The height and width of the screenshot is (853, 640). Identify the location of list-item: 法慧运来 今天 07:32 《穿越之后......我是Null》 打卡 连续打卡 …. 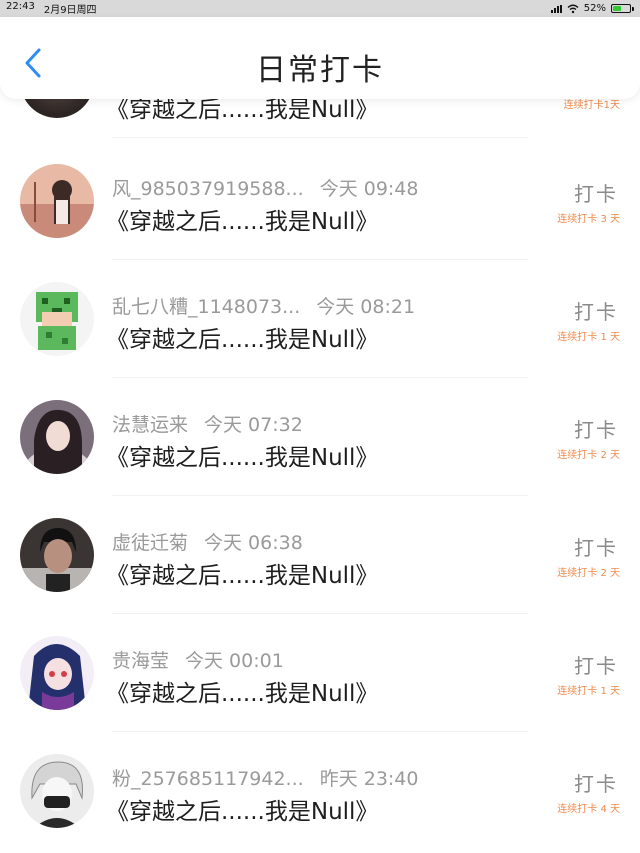
(320, 437).